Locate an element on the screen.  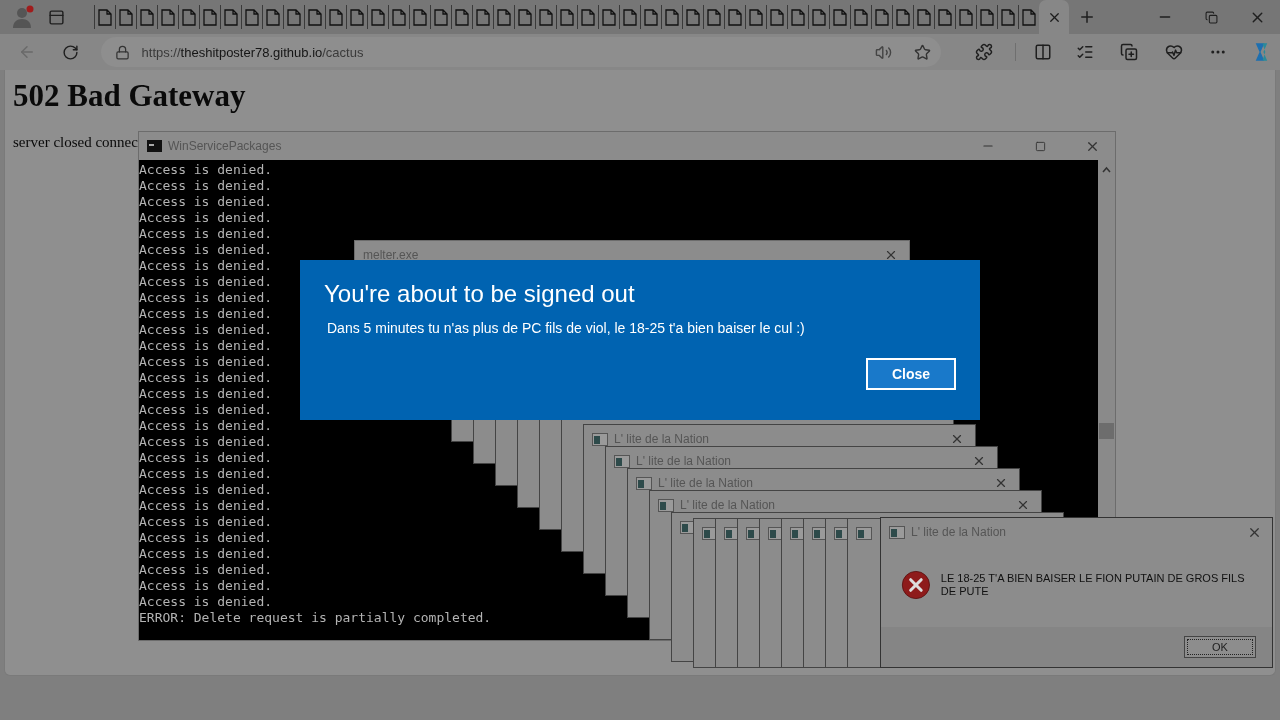
ok-button: OK is located at coordinates (1220, 647).